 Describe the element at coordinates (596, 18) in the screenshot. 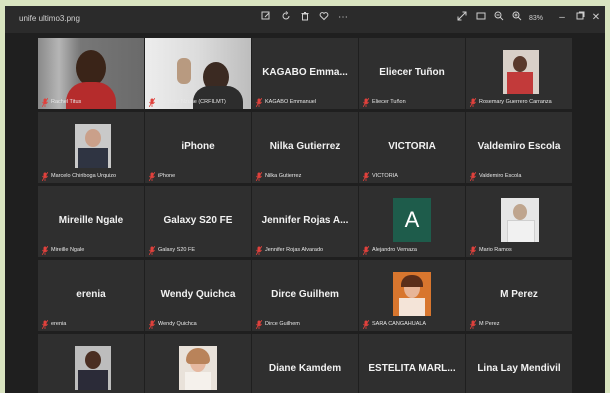

I see `close-icon: ✕` at that location.